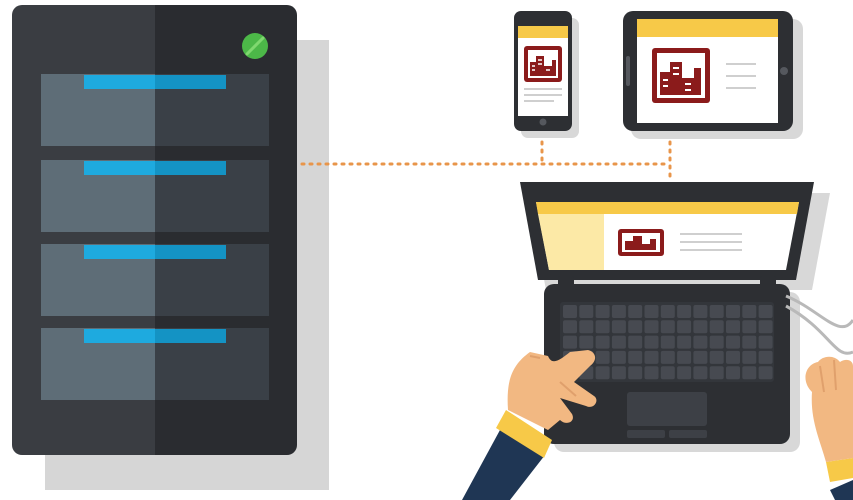 The width and height of the screenshot is (853, 500). What do you see at coordinates (667, 409) in the screenshot?
I see `trackpad` at bounding box center [667, 409].